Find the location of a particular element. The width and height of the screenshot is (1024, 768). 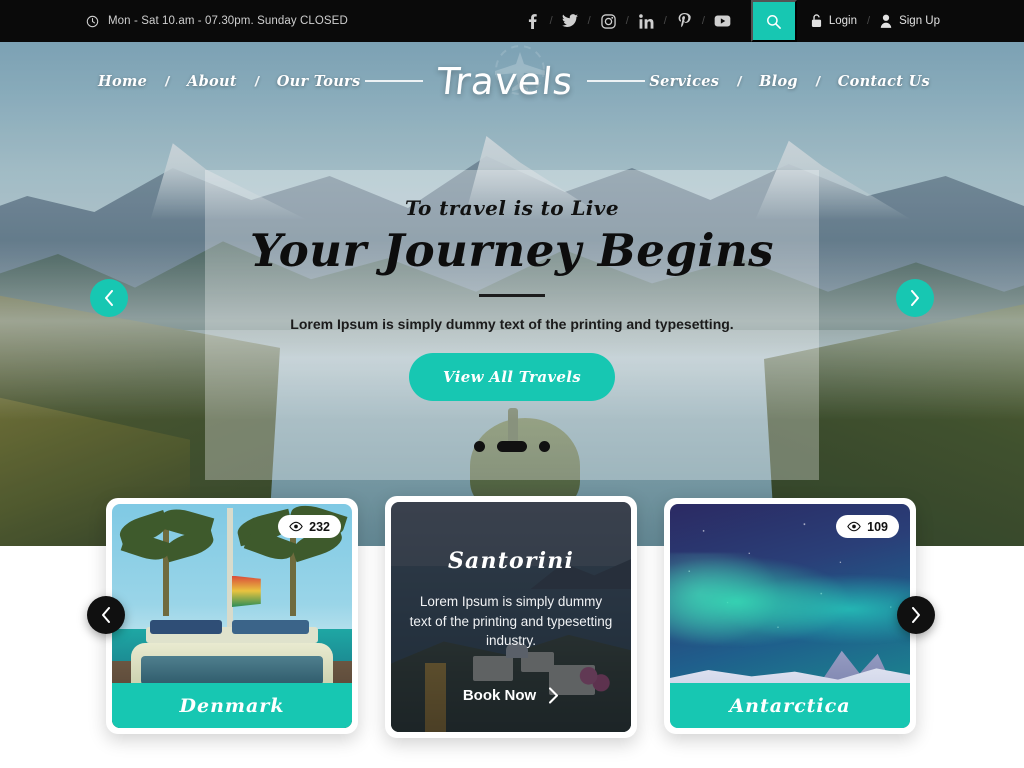

card-footer-antarctica: Antarctica is located at coordinates (790, 705).